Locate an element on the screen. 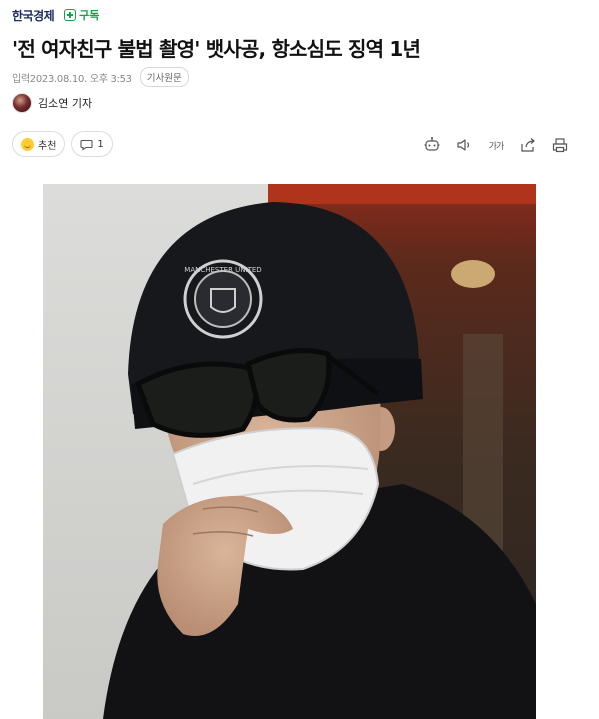 The height and width of the screenshot is (719, 599). comment-button: 1 is located at coordinates (92, 144).